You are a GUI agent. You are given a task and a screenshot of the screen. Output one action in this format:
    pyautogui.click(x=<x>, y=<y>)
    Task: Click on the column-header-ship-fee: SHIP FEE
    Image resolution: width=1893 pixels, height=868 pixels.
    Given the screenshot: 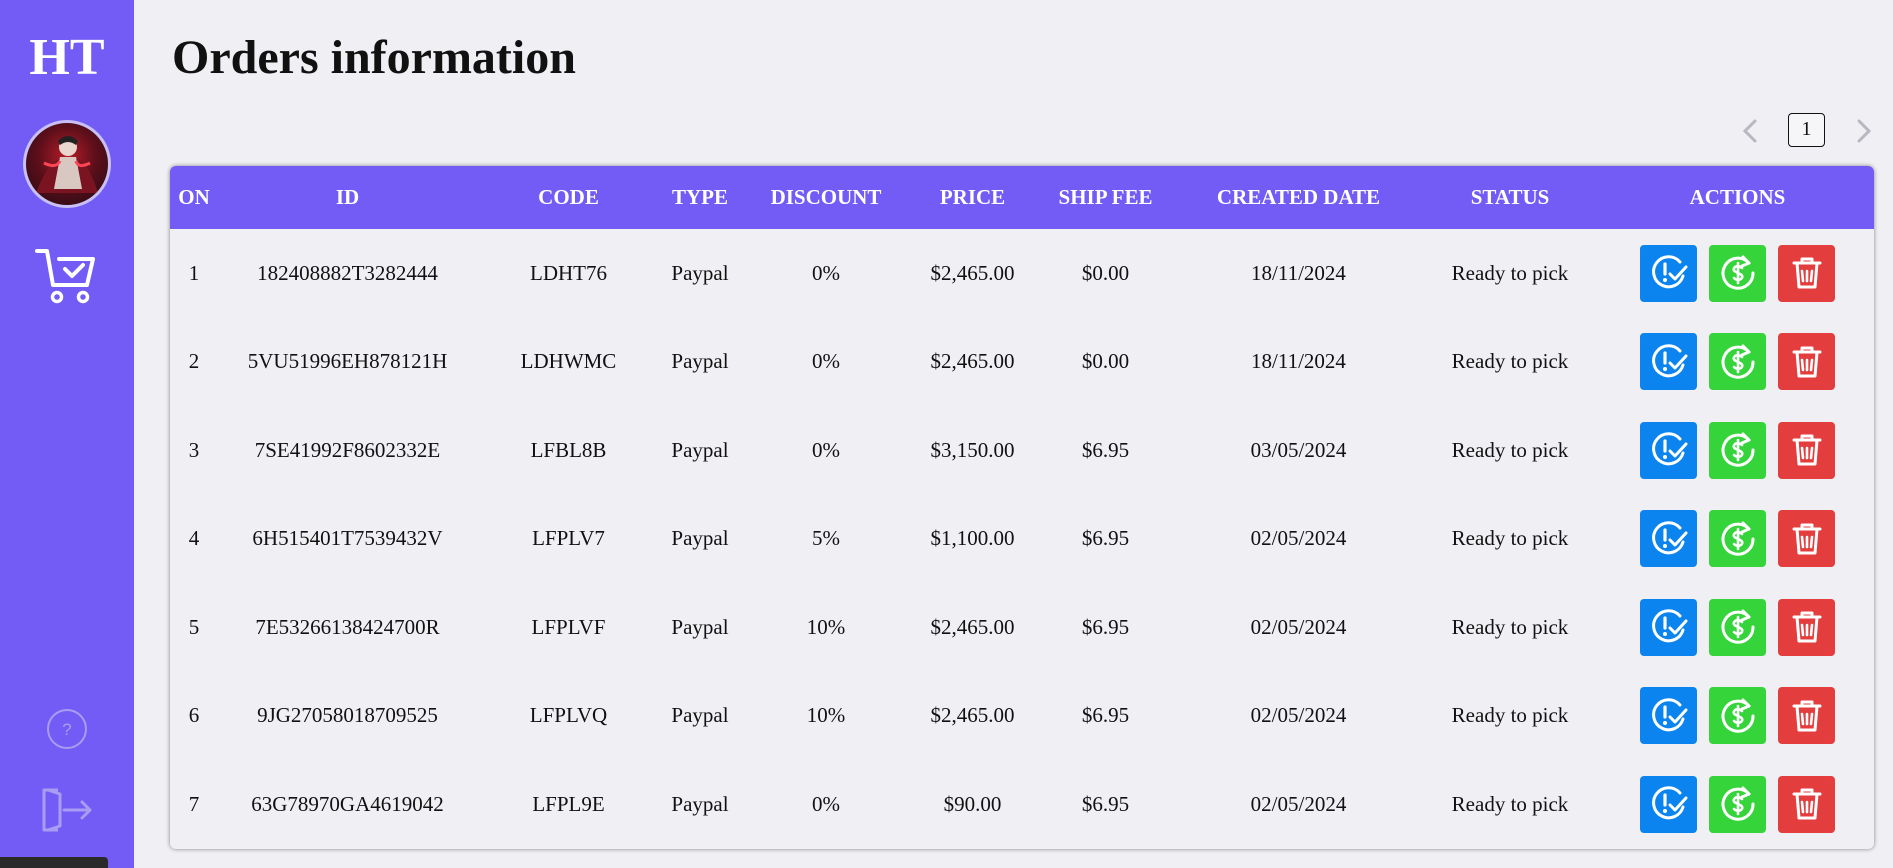 What is the action you would take?
    pyautogui.click(x=1105, y=197)
    